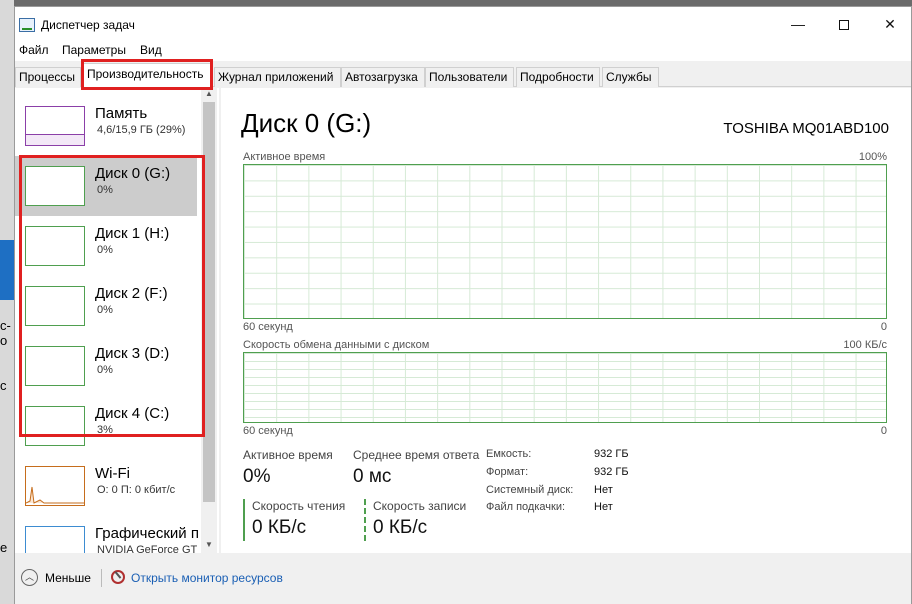 This screenshot has height=604, width=912. I want to click on sidebar-item-value: 4,6/15,9 ГБ (29%), so click(141, 130).